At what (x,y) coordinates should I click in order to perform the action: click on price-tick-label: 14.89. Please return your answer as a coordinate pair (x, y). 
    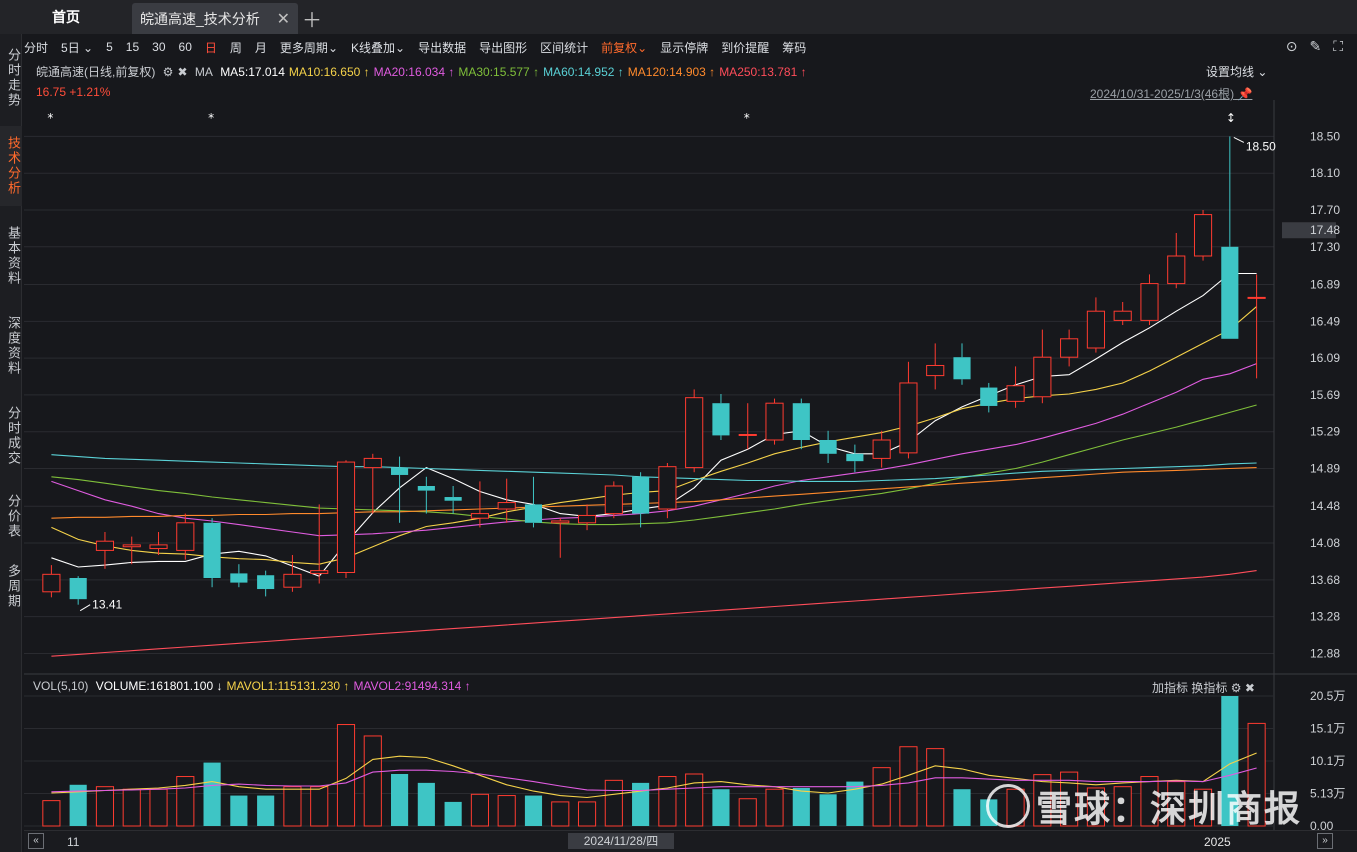
    Looking at the image, I should click on (1325, 469).